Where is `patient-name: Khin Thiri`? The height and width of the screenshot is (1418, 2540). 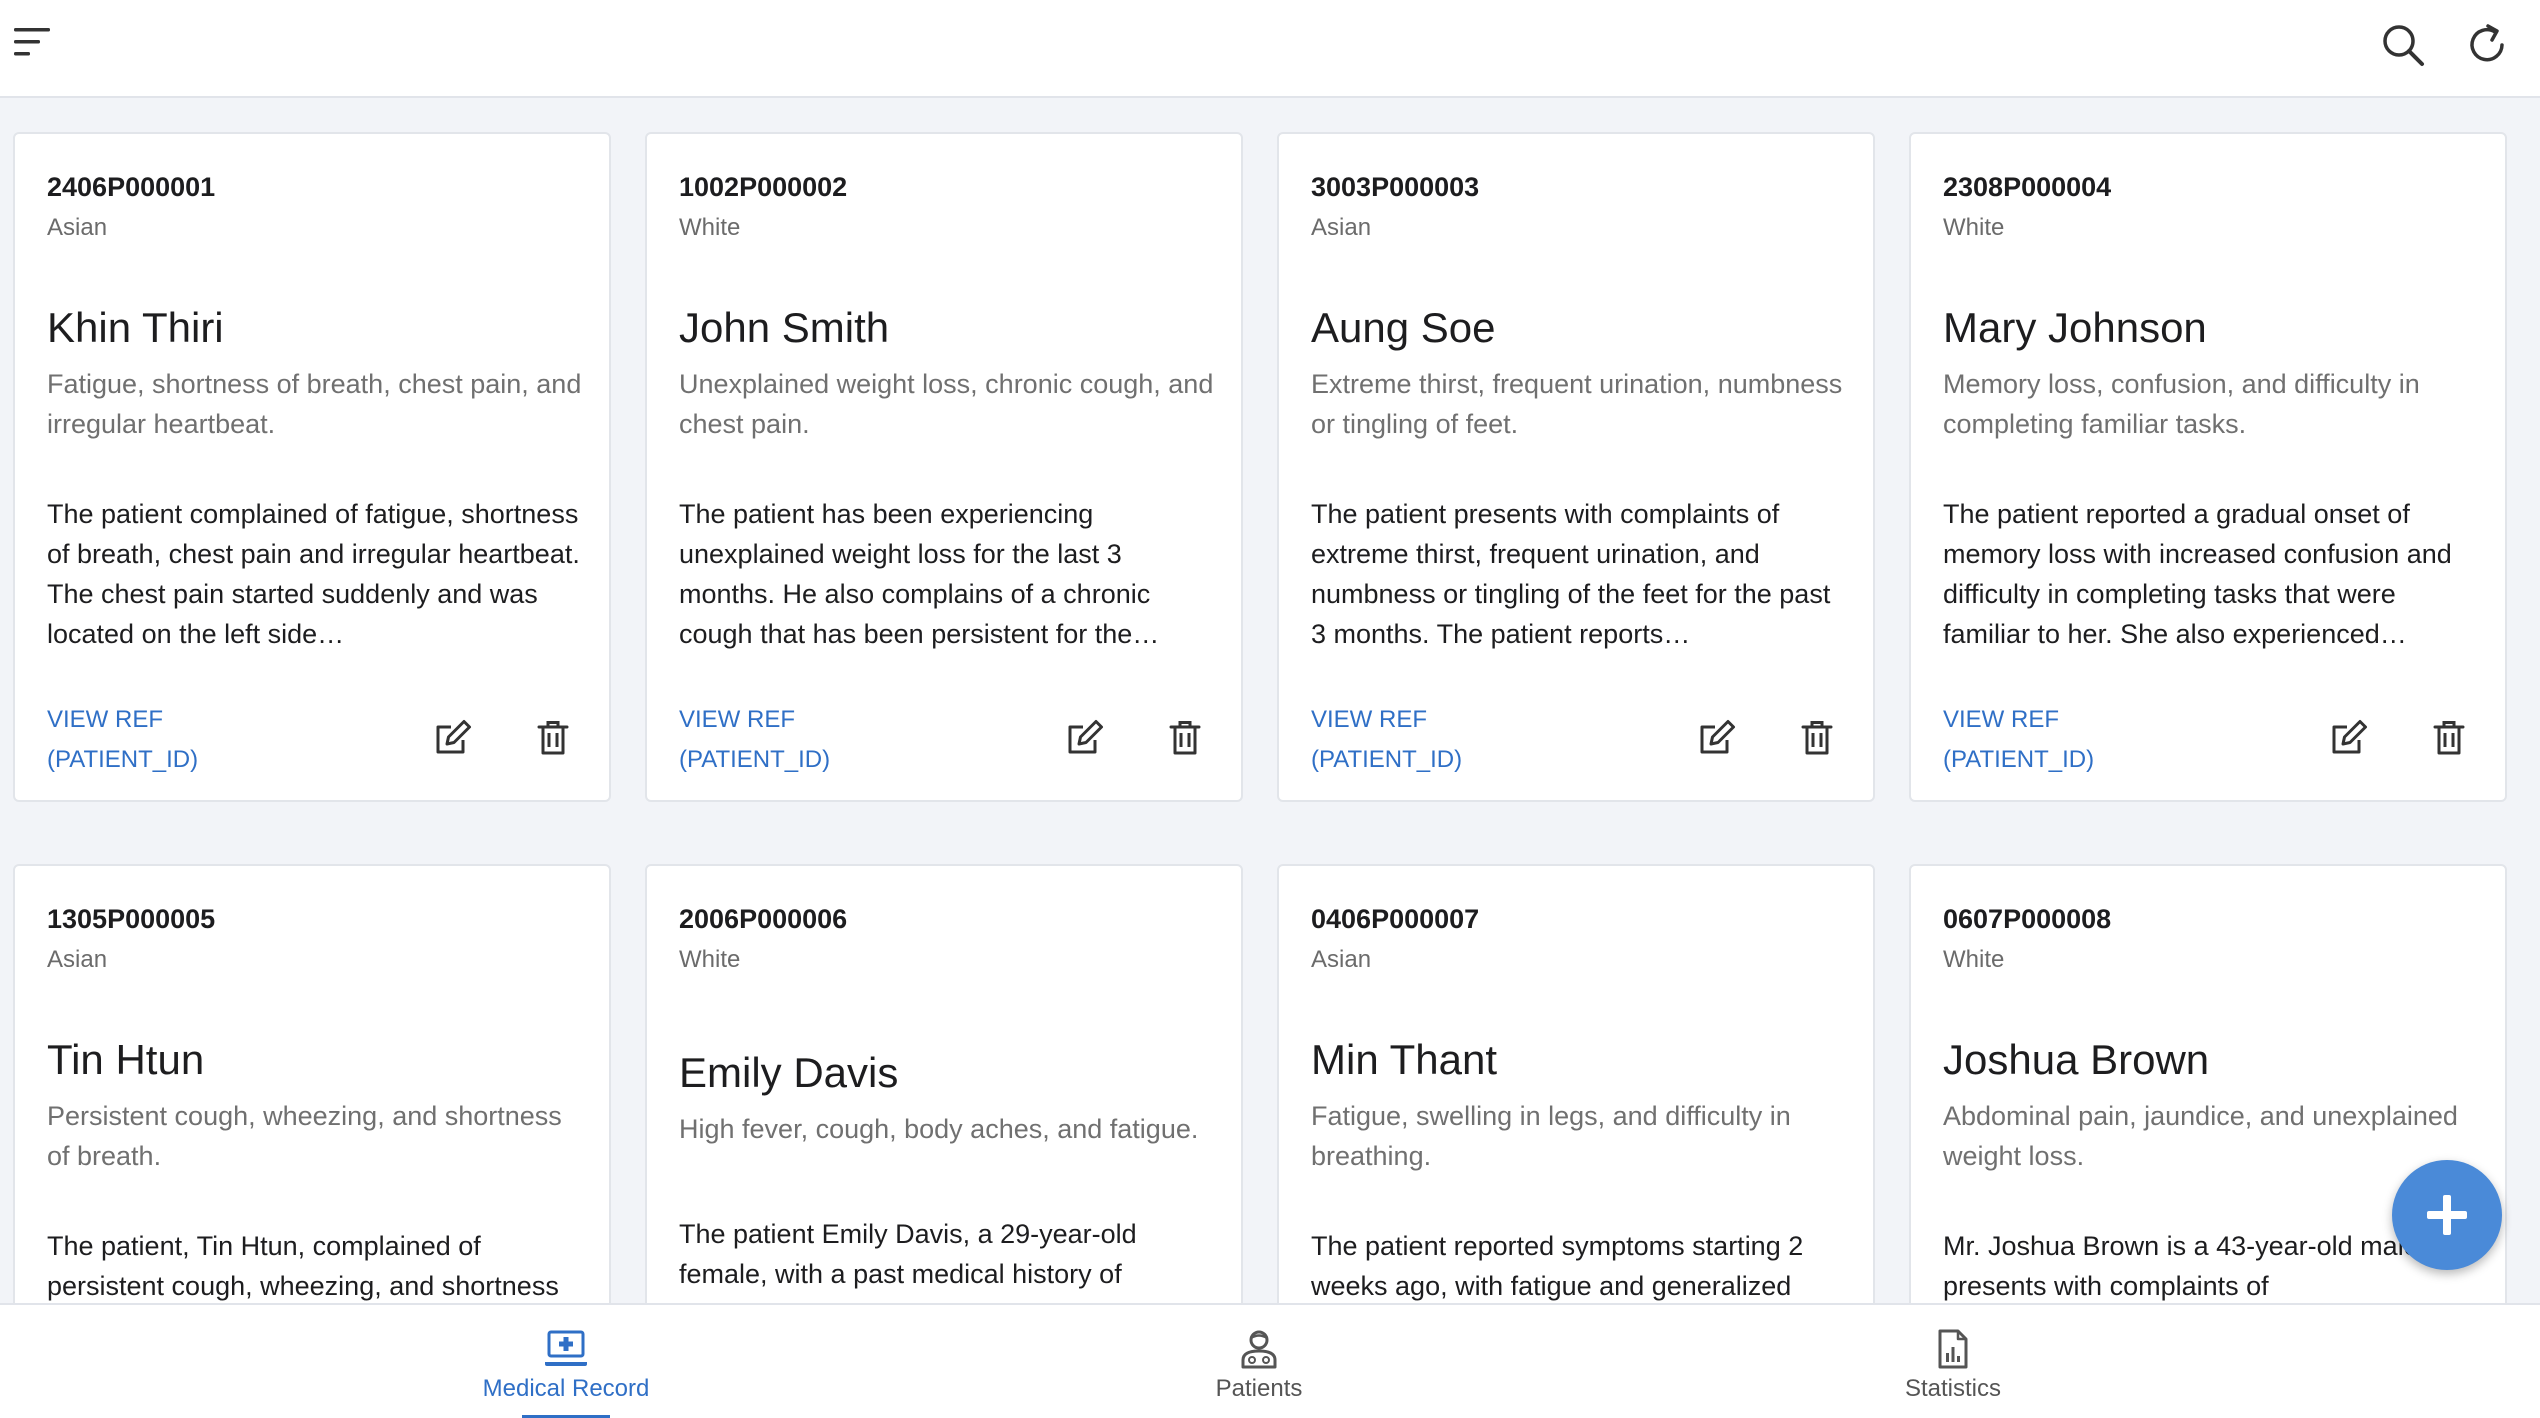
patient-name: Khin Thiri is located at coordinates (135, 327).